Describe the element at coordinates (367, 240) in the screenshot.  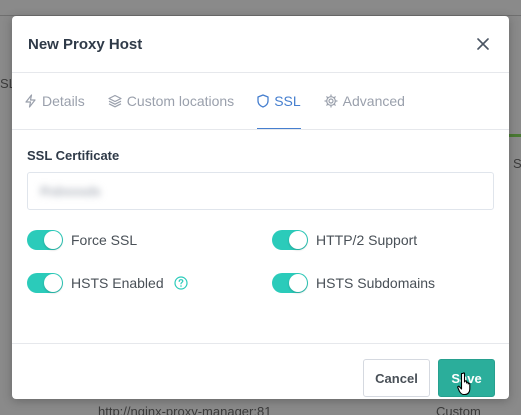
I see `http2-support-label: HTTP/2 Support` at that location.